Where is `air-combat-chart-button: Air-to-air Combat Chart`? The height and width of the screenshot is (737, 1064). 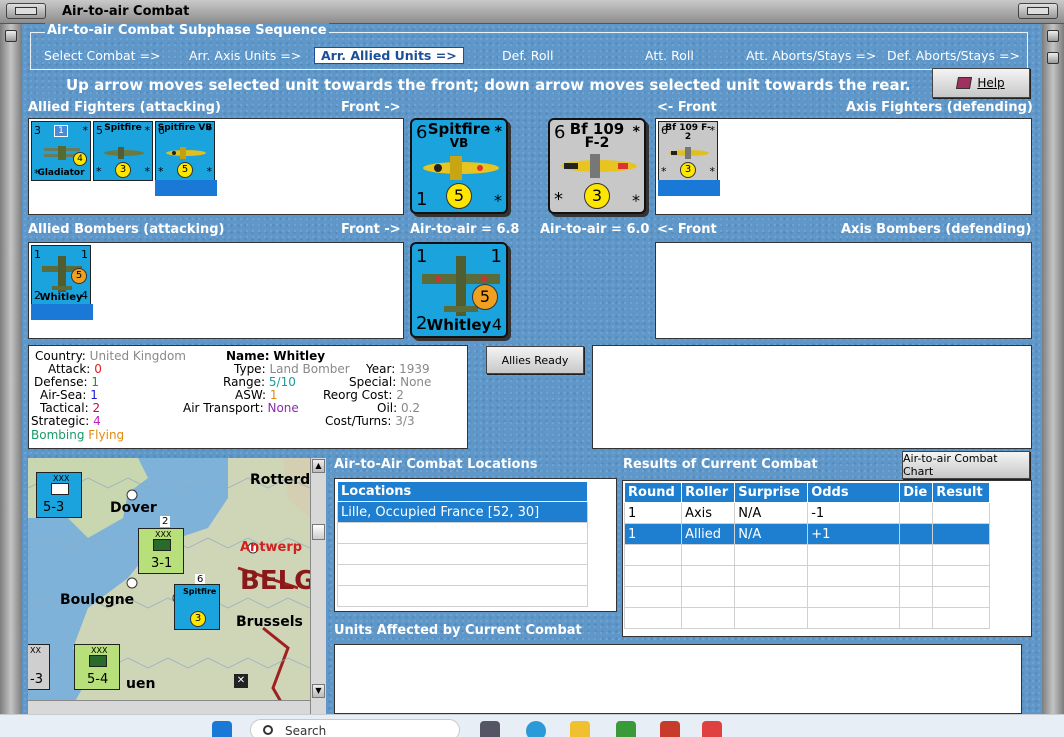 air-combat-chart-button: Air-to-air Combat Chart is located at coordinates (966, 465).